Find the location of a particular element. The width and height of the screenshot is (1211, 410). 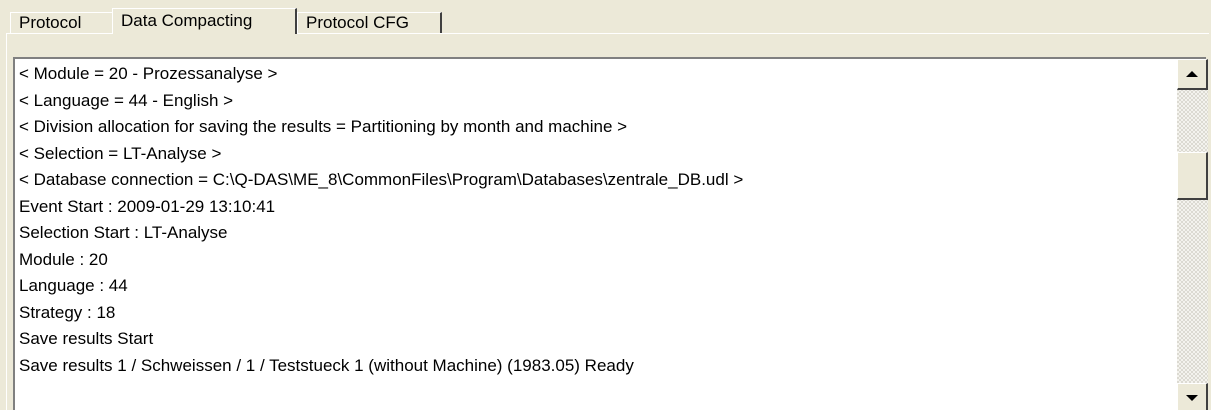

scroll-down-button is located at coordinates (1192, 396).